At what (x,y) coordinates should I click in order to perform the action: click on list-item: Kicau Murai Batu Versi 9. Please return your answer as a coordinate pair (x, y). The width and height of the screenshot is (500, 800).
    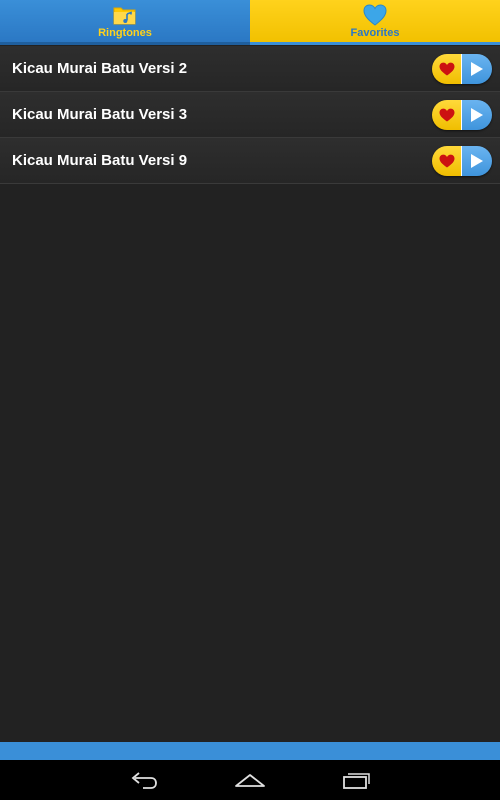
    Looking at the image, I should click on (250, 161).